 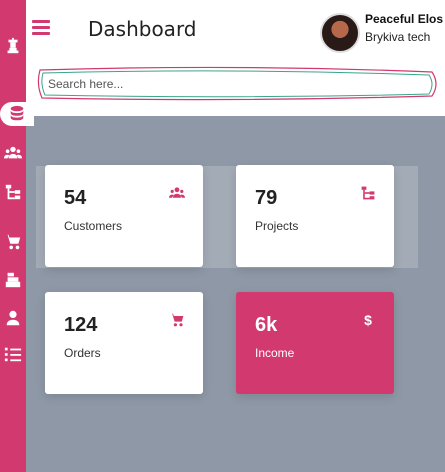 I want to click on card-label: Orders, so click(x=82, y=353).